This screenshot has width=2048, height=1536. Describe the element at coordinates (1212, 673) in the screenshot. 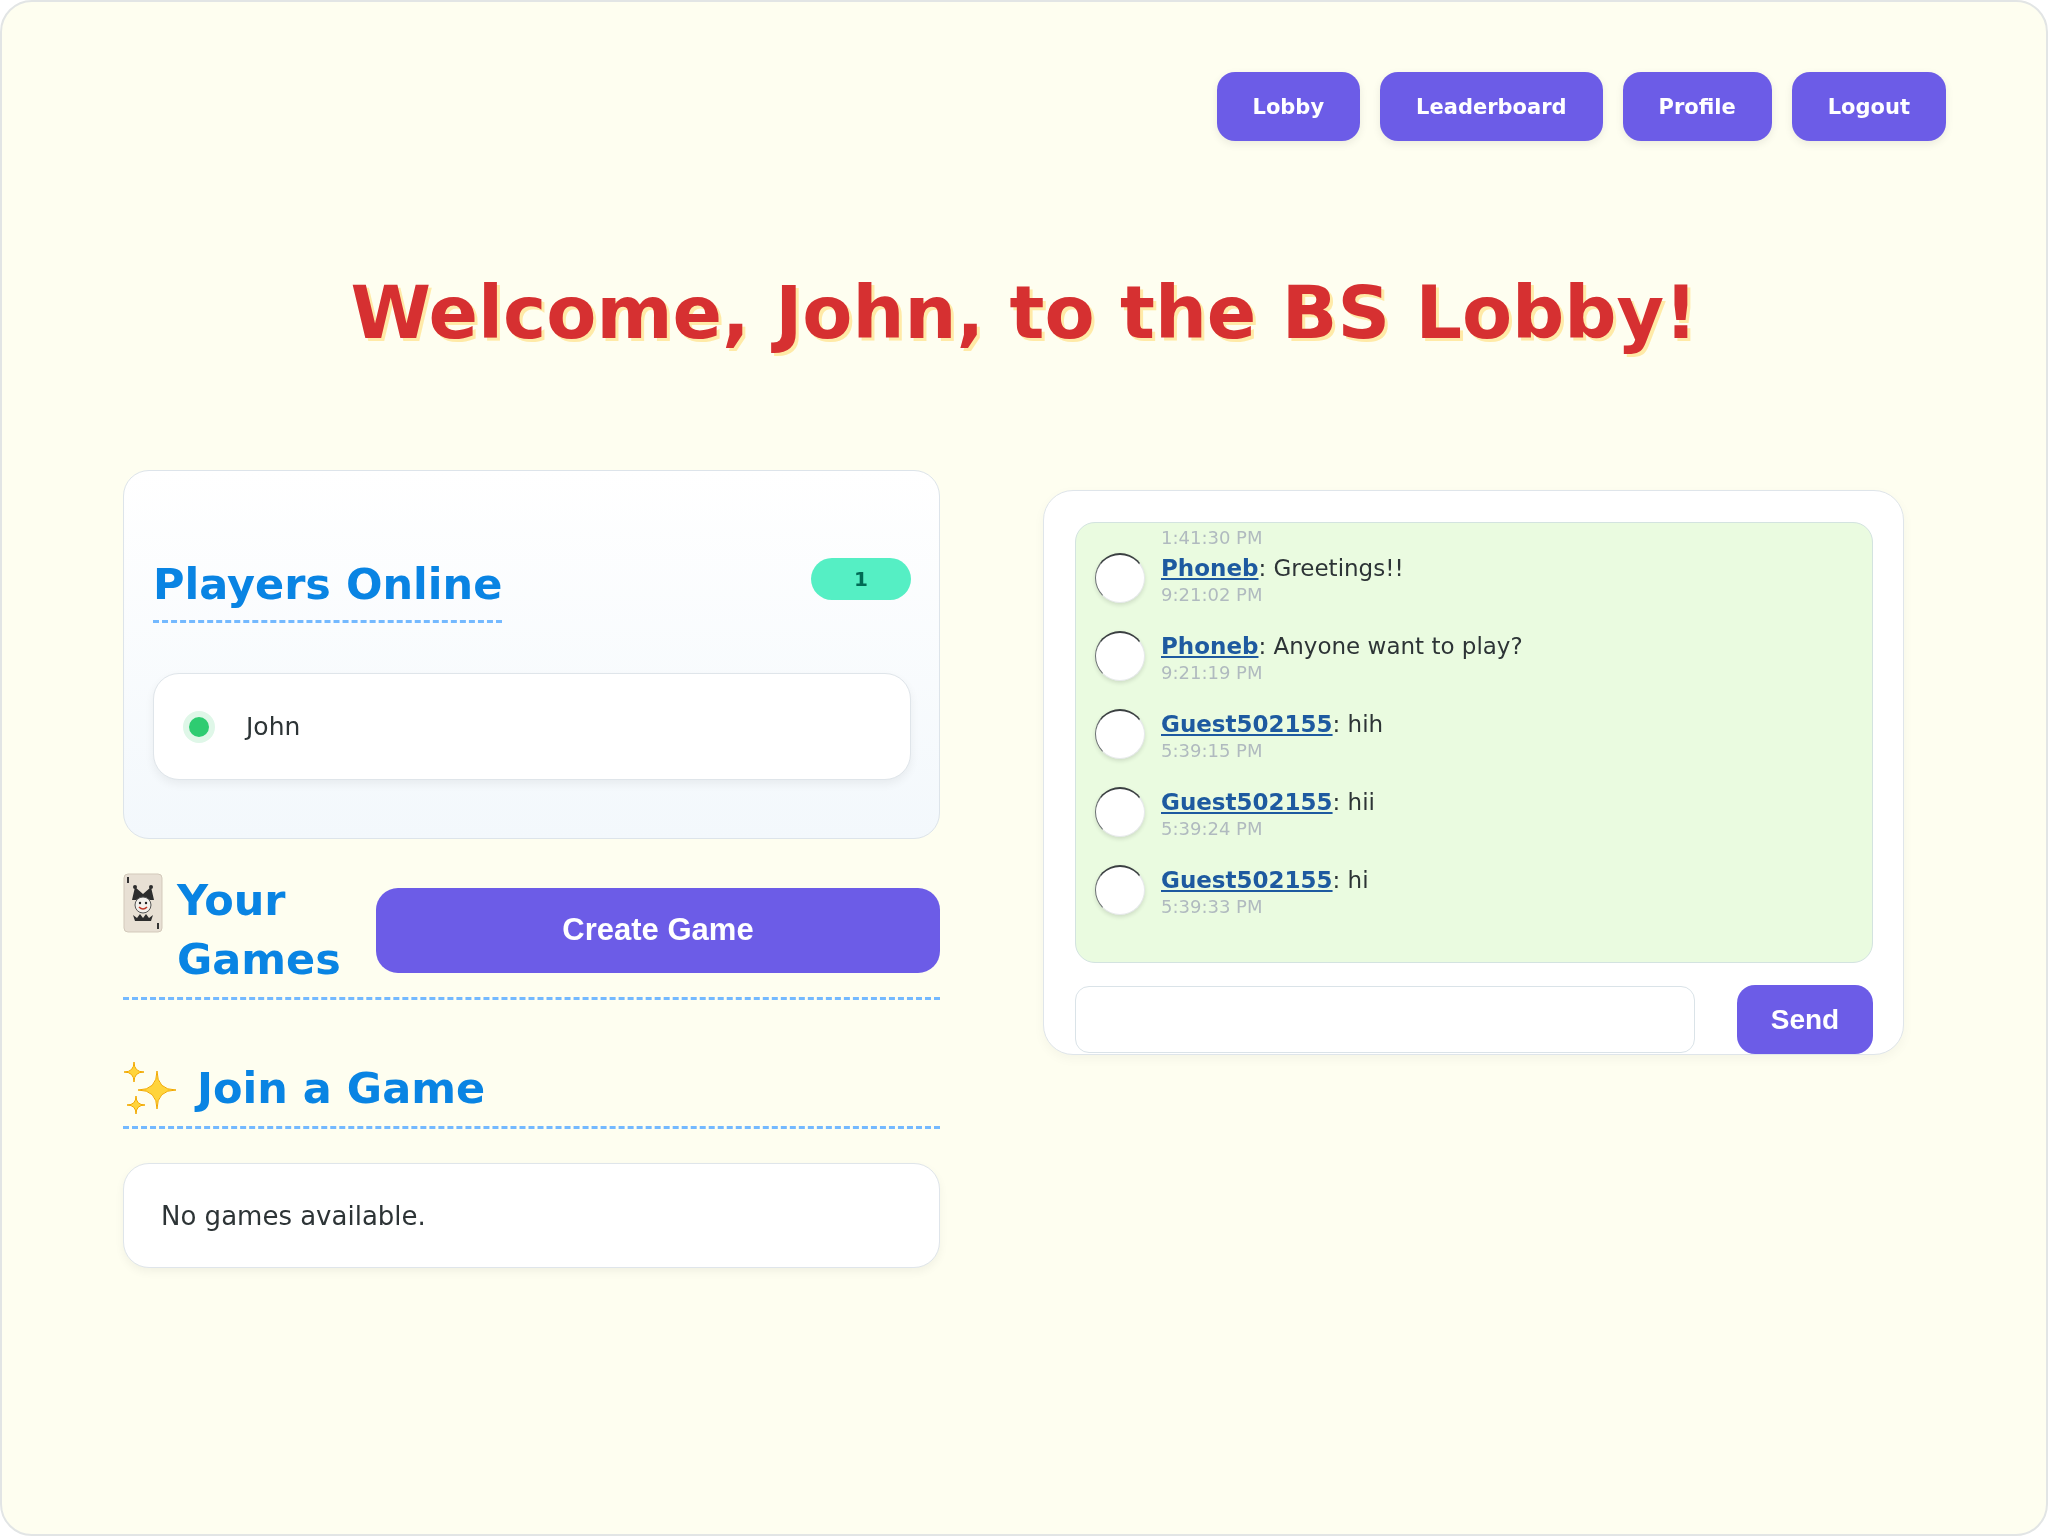

I see `message-time: 9:21:19 PM` at that location.